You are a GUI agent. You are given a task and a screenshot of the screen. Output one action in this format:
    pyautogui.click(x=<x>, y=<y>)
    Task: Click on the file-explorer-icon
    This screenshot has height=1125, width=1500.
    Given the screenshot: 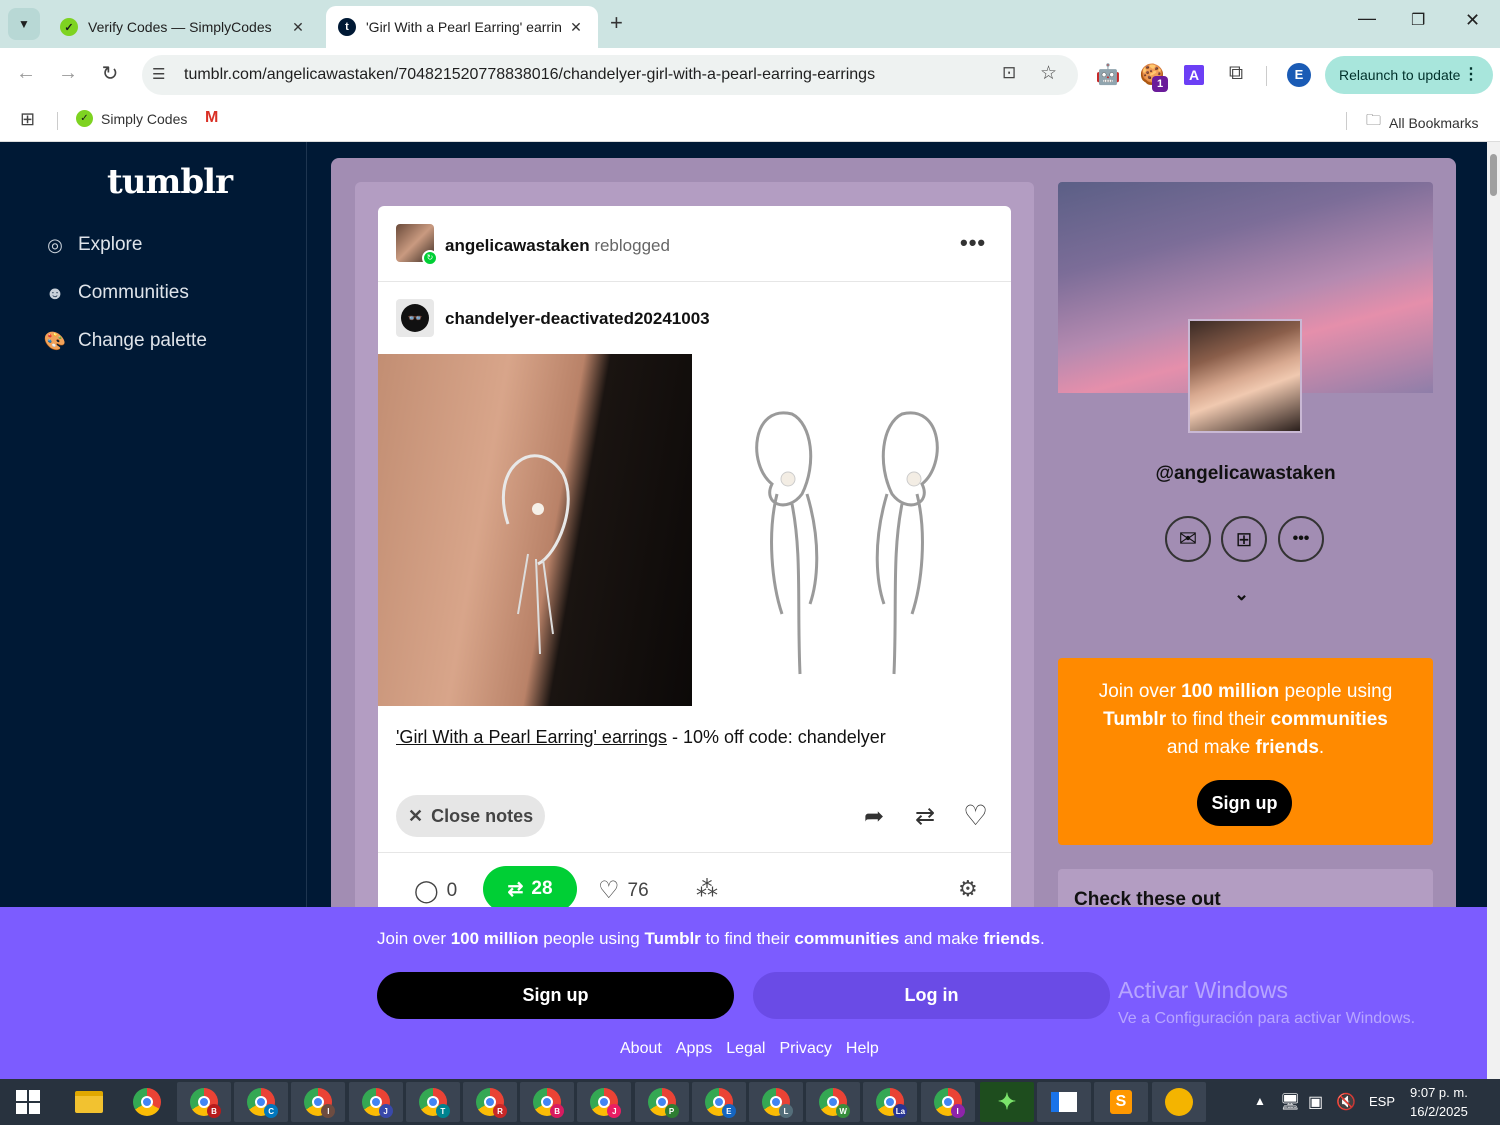 What is the action you would take?
    pyautogui.click(x=89, y=1102)
    